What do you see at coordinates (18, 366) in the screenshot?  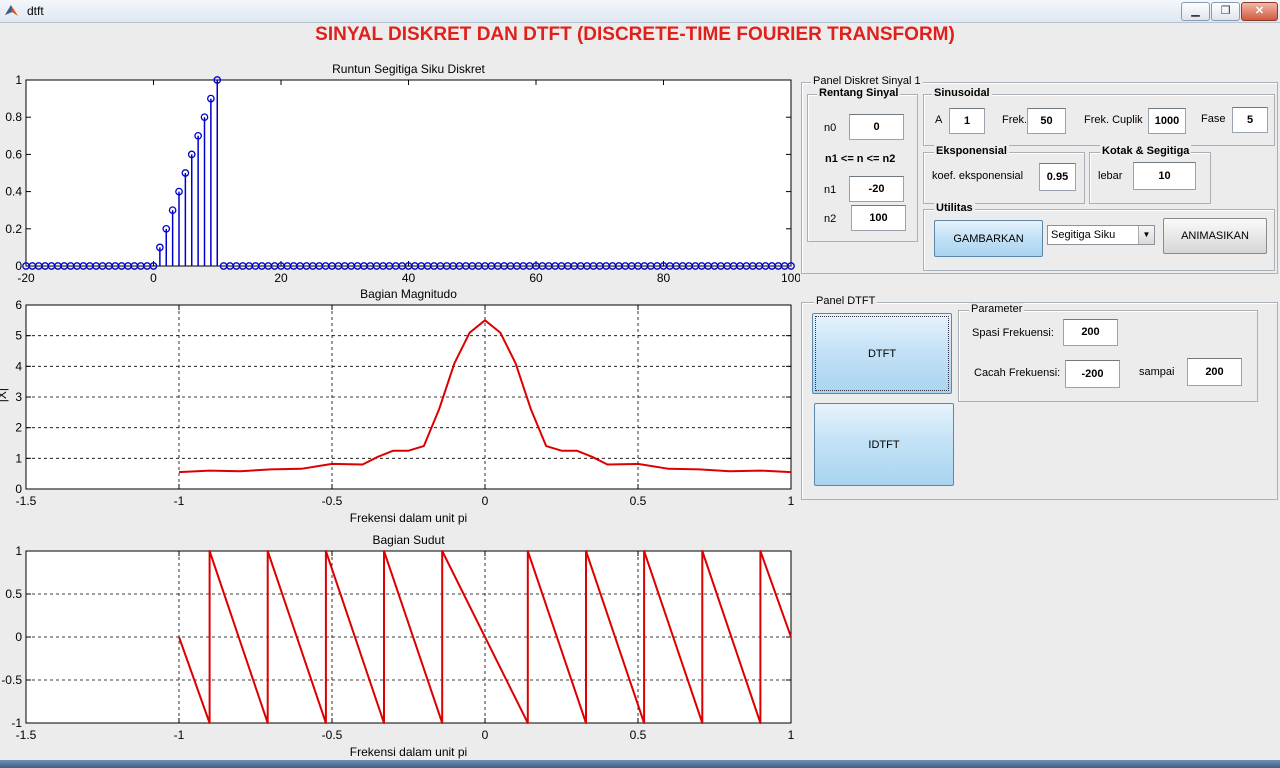 I see `magnitude-y-tick-label: 4` at bounding box center [18, 366].